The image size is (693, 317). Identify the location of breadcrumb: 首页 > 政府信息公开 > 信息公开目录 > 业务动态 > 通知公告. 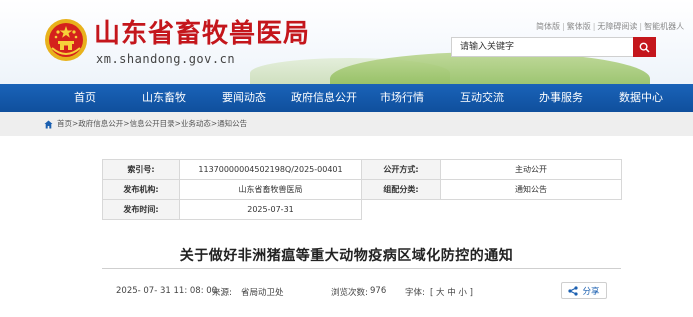
(145, 124).